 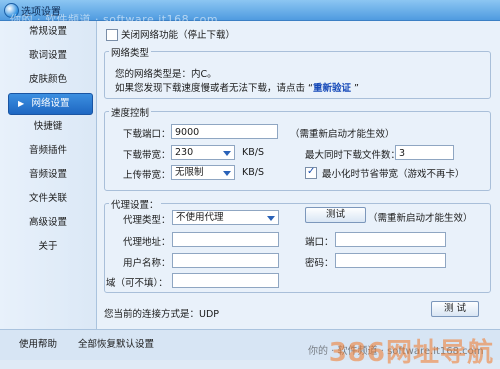 What do you see at coordinates (130, 112) in the screenshot?
I see `speed-control-title: 速度控制` at bounding box center [130, 112].